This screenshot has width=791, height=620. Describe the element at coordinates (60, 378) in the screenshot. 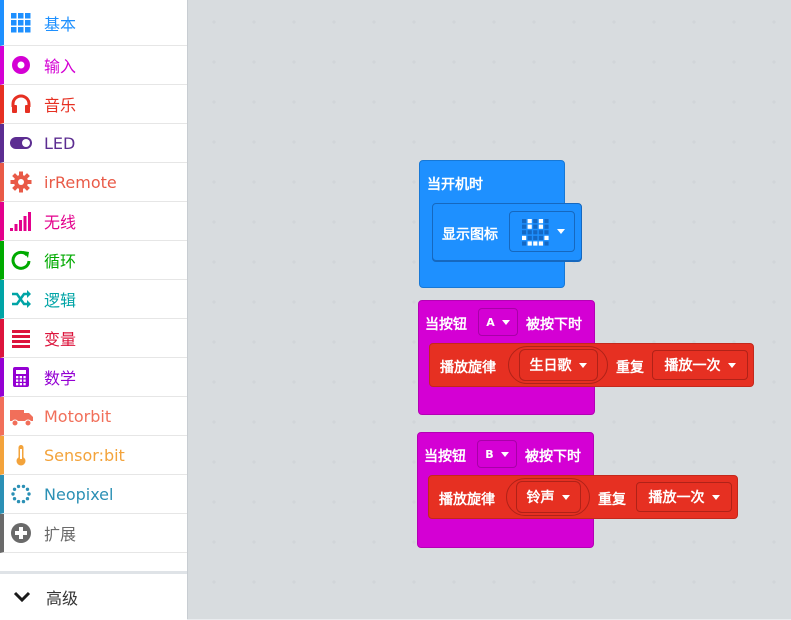

I see `category-label: 数学` at that location.